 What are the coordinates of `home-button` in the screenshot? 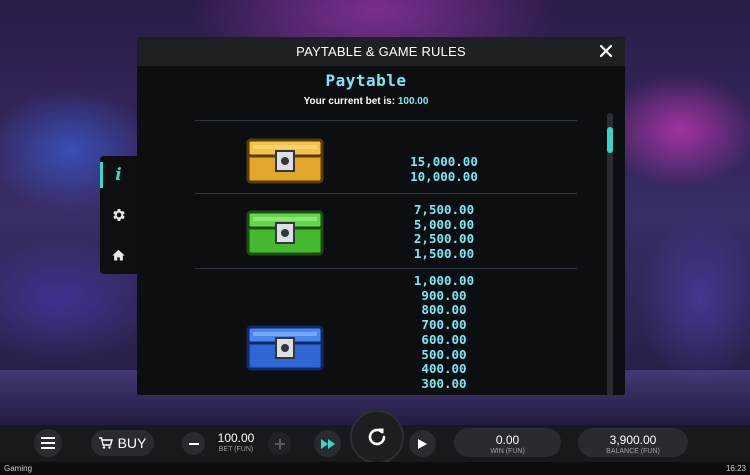 It's located at (118, 255).